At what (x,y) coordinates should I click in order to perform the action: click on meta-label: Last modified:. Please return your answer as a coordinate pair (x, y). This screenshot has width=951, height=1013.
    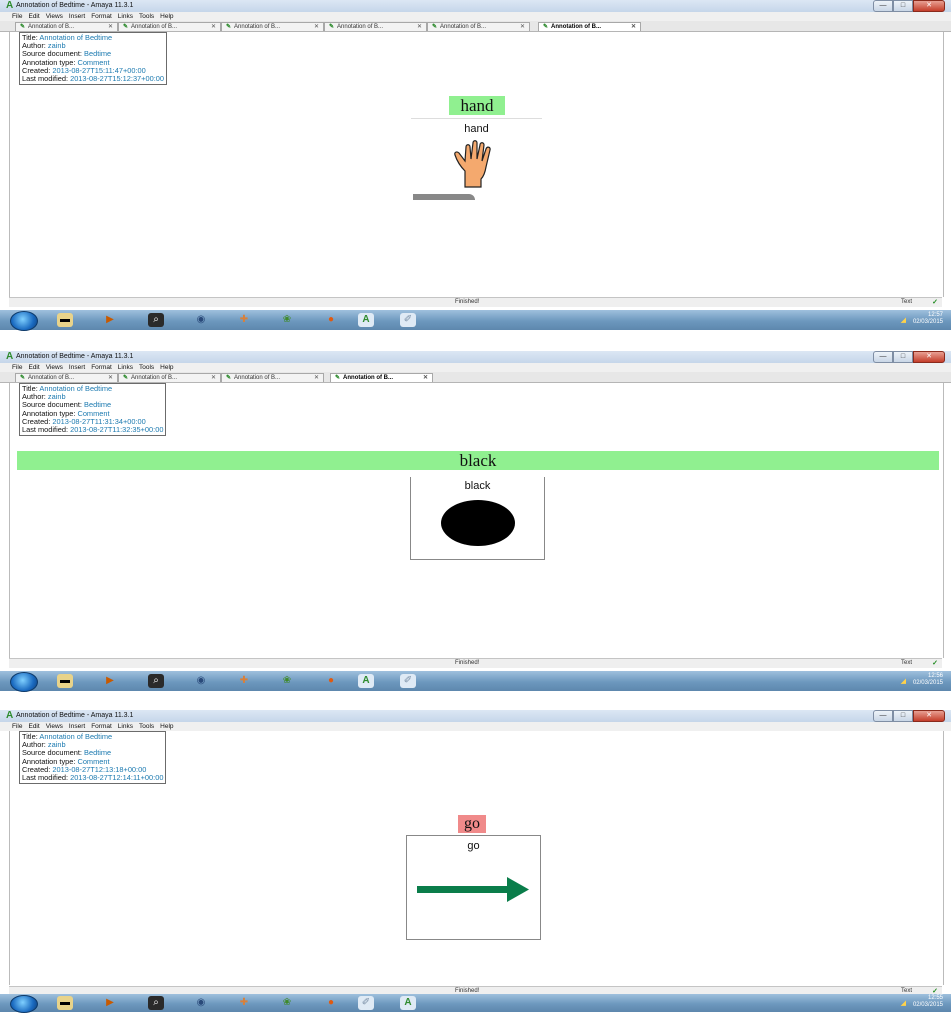
    Looking at the image, I should click on (45, 778).